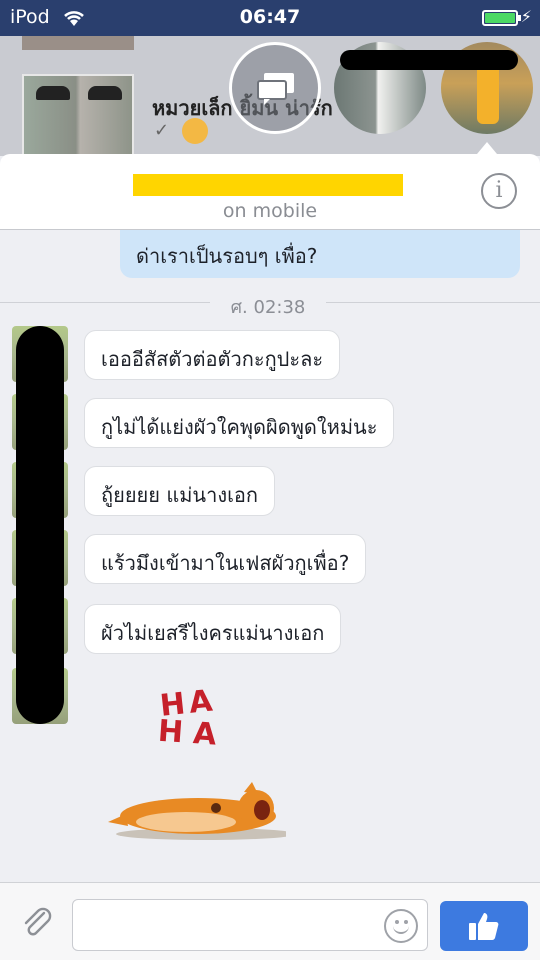 This screenshot has width=540, height=960. Describe the element at coordinates (320, 254) in the screenshot. I see `outgoing-message: ด่าเราเป็นรอบๆ เพื่อ?` at that location.